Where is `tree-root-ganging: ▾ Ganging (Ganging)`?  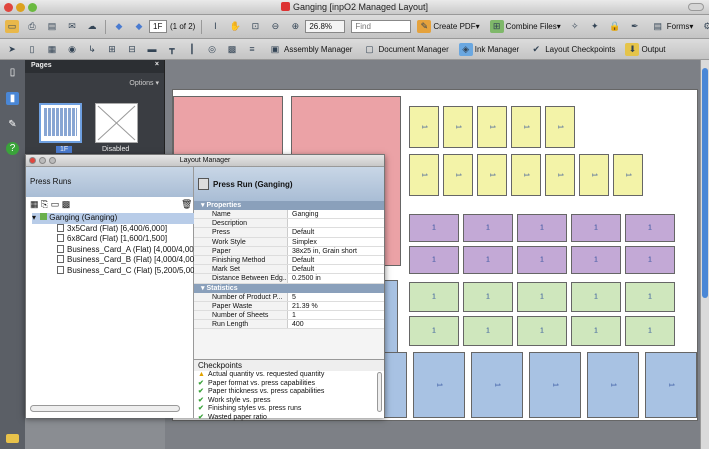 tree-root-ganging: ▾ Ganging (Ganging) is located at coordinates (117, 218).